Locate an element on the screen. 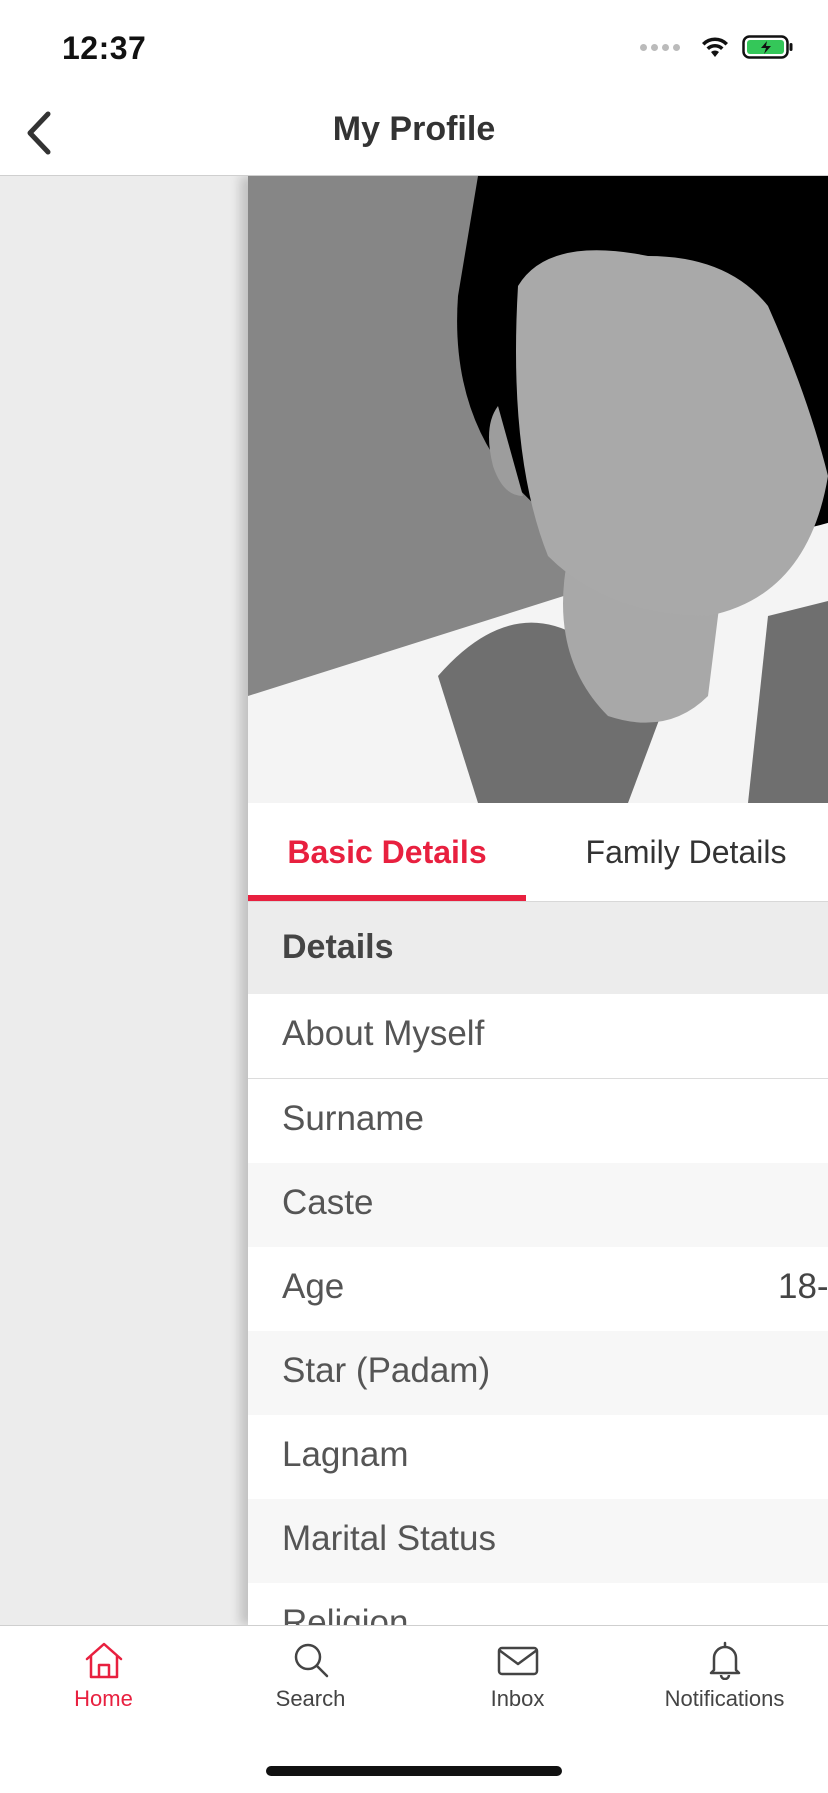  tab-notifications: Notifications is located at coordinates (724, 1686).